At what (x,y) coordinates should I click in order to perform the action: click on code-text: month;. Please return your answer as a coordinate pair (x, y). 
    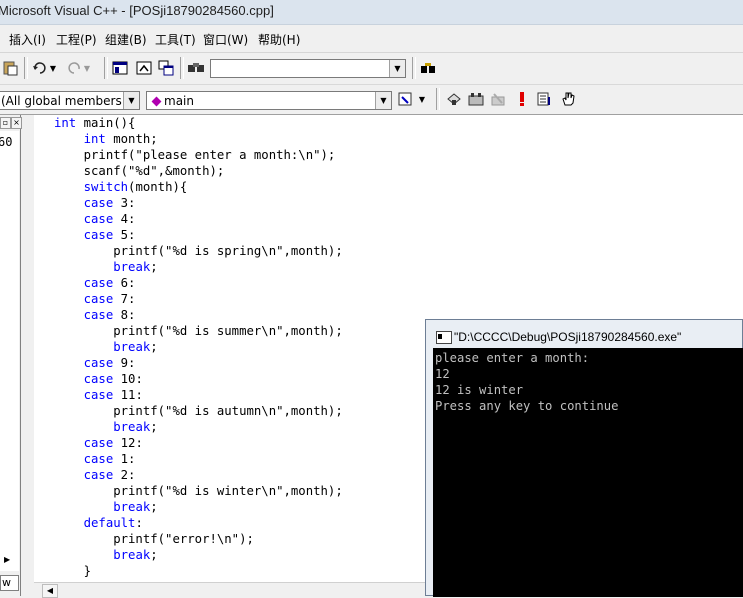
    Looking at the image, I should click on (131, 139).